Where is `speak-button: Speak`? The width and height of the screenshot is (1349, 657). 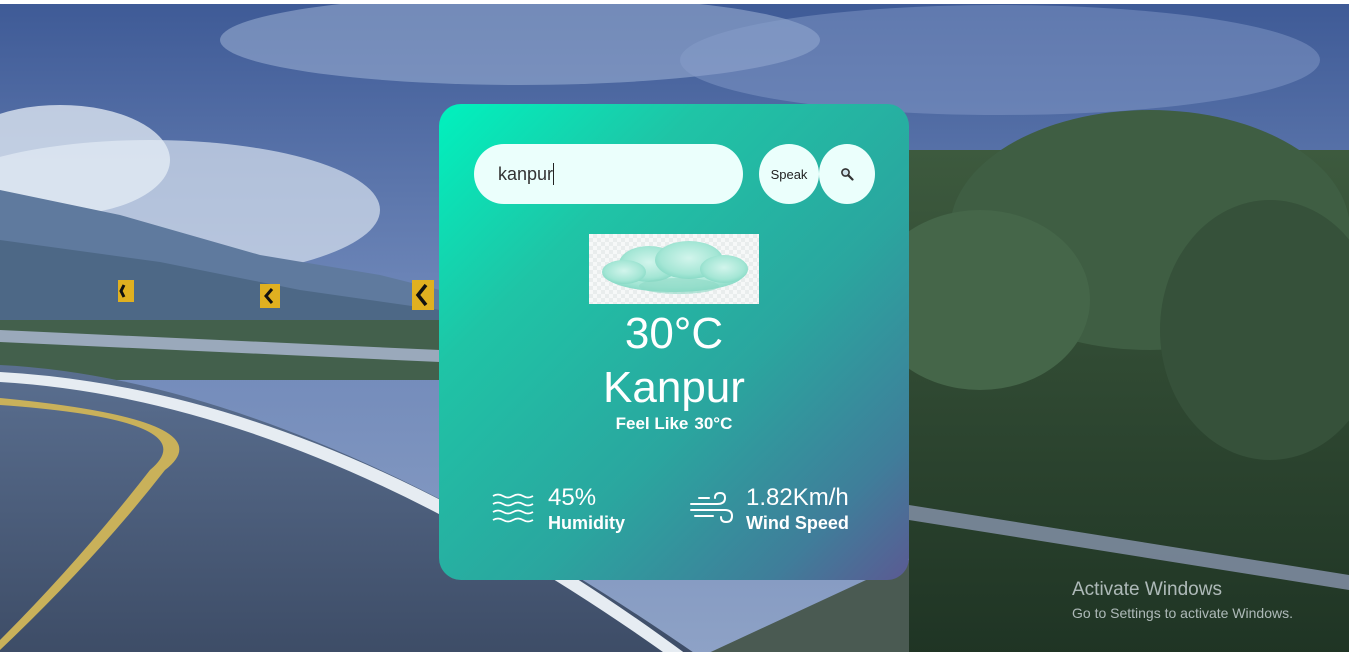 speak-button: Speak is located at coordinates (789, 174).